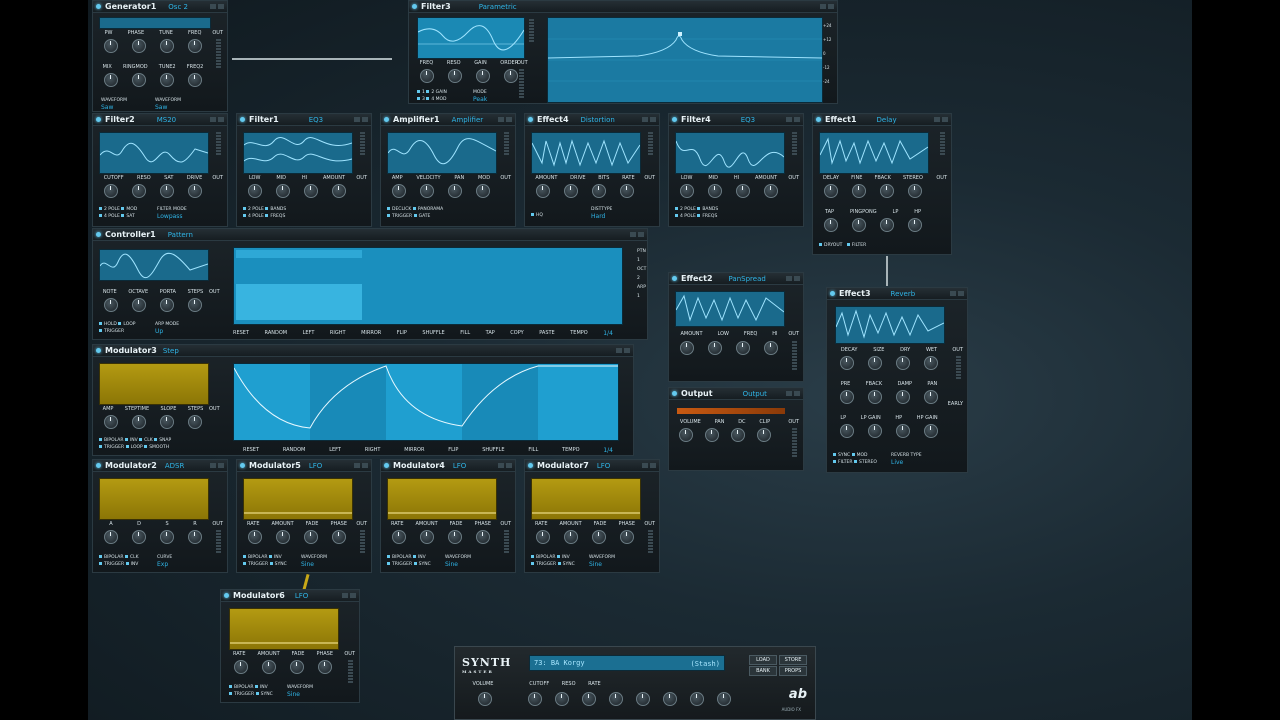  Describe the element at coordinates (743, 348) in the screenshot. I see `freq-knob` at that location.